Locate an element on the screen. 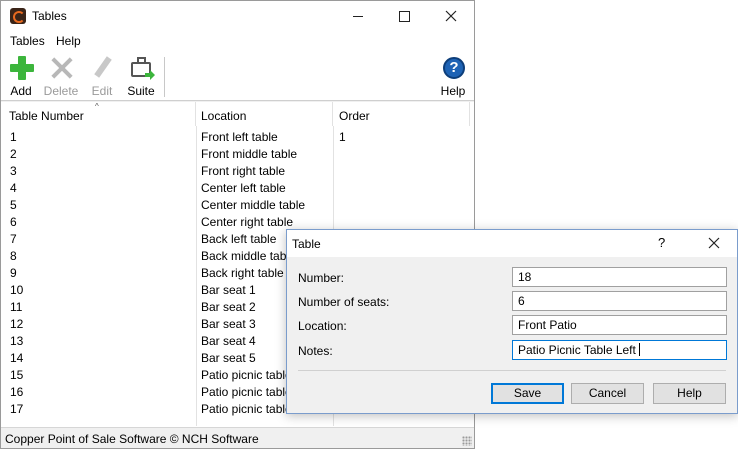 This screenshot has height=449, width=738. cell-number: 3 is located at coordinates (13, 171).